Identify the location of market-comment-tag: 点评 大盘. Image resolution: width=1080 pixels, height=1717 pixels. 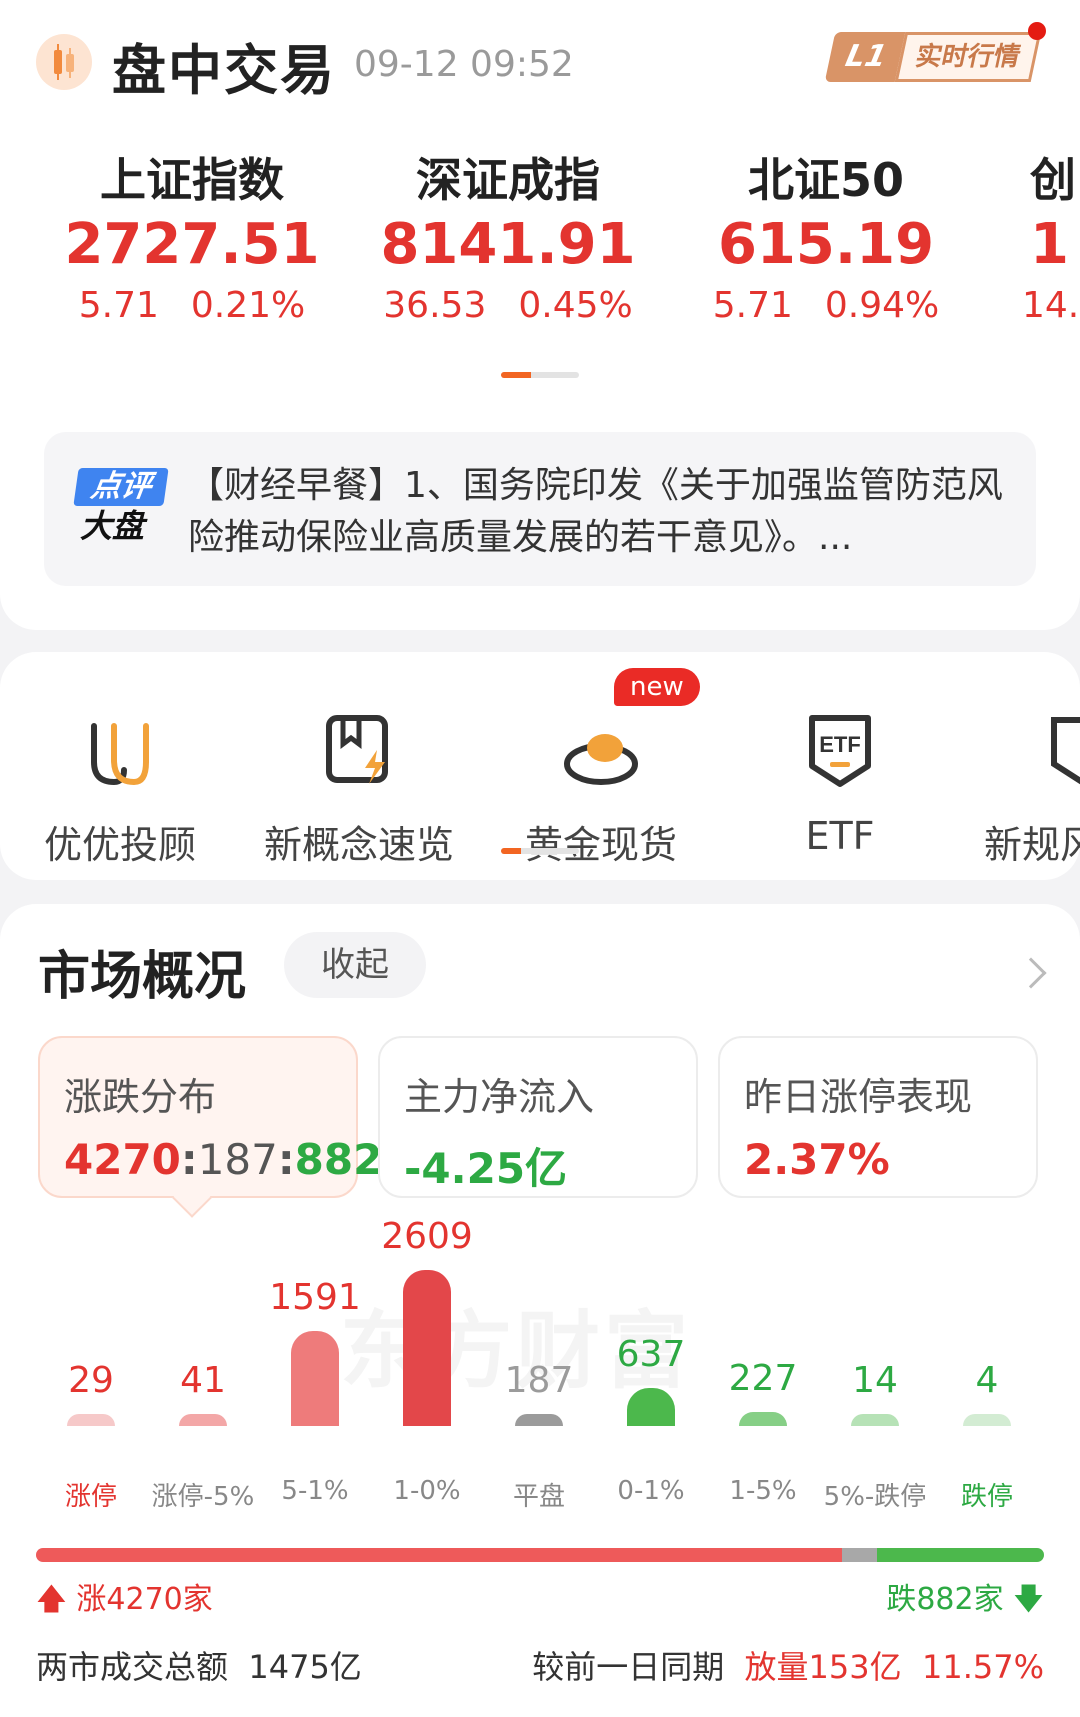
(124, 508).